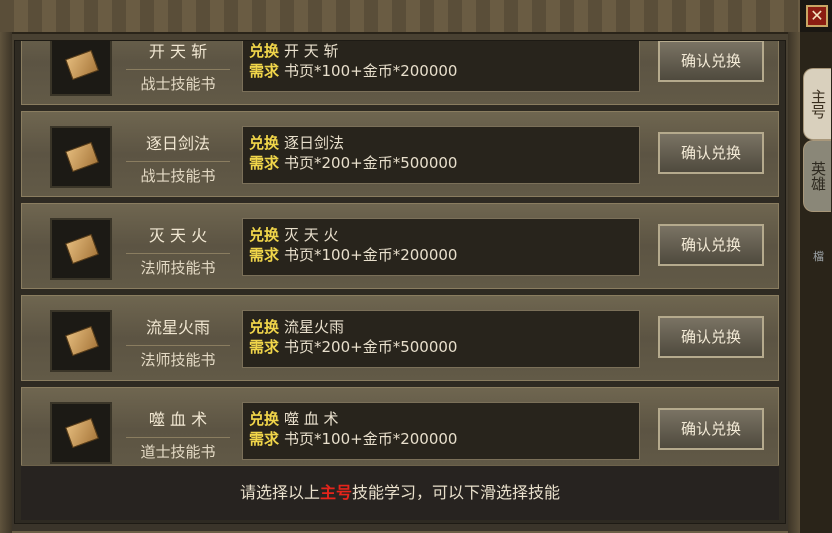  Describe the element at coordinates (817, 104) in the screenshot. I see `tab-main-character: 主号` at that location.